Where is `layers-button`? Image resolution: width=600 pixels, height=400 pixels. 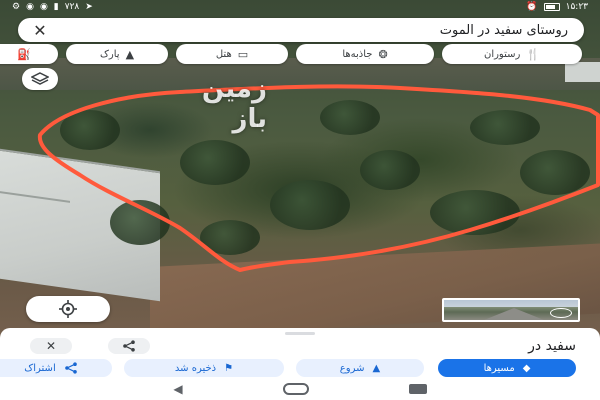
layers-button is located at coordinates (40, 79).